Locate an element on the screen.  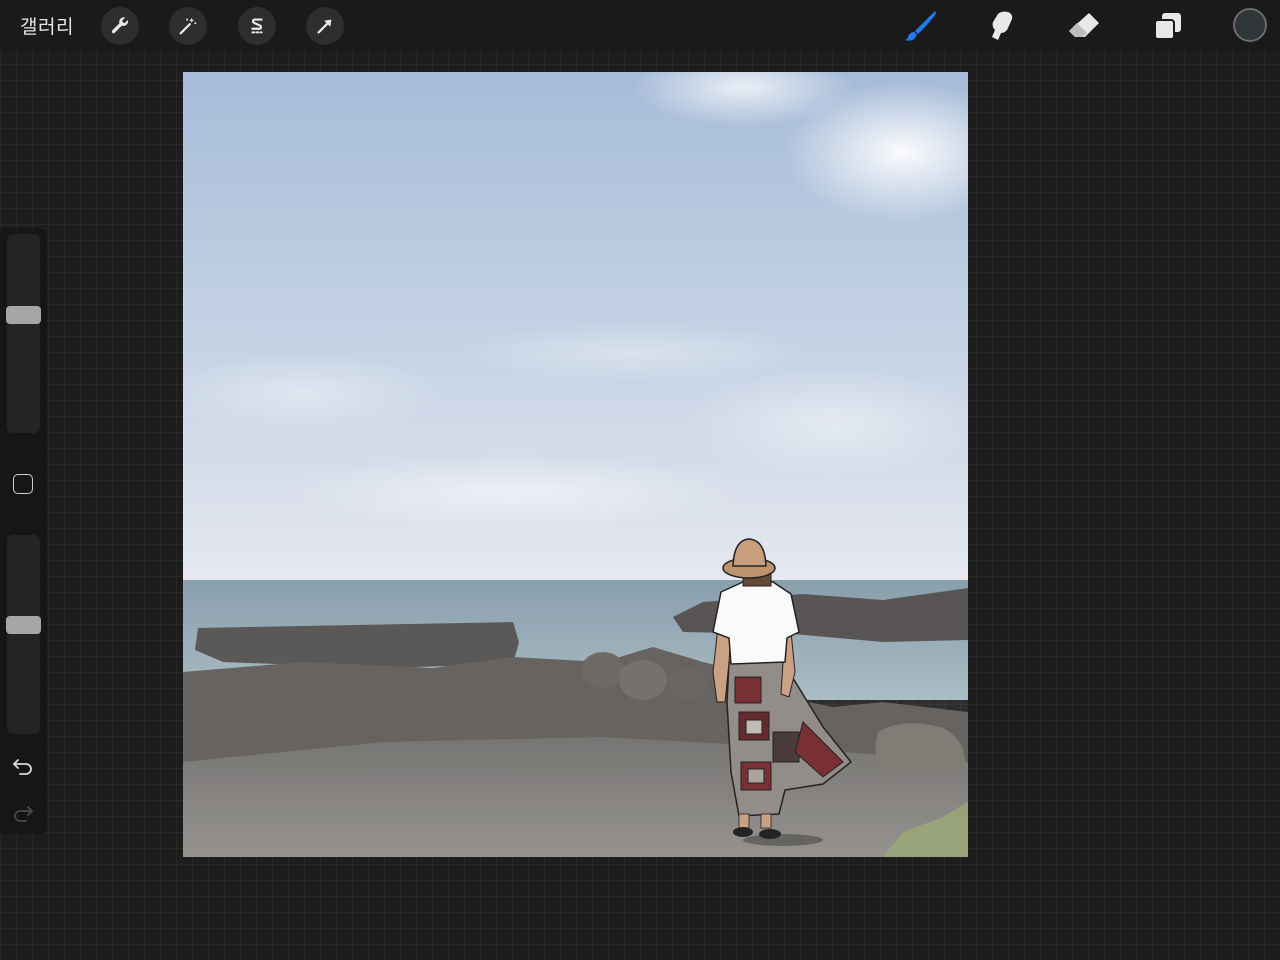
magic-wand-icon is located at coordinates (188, 26).